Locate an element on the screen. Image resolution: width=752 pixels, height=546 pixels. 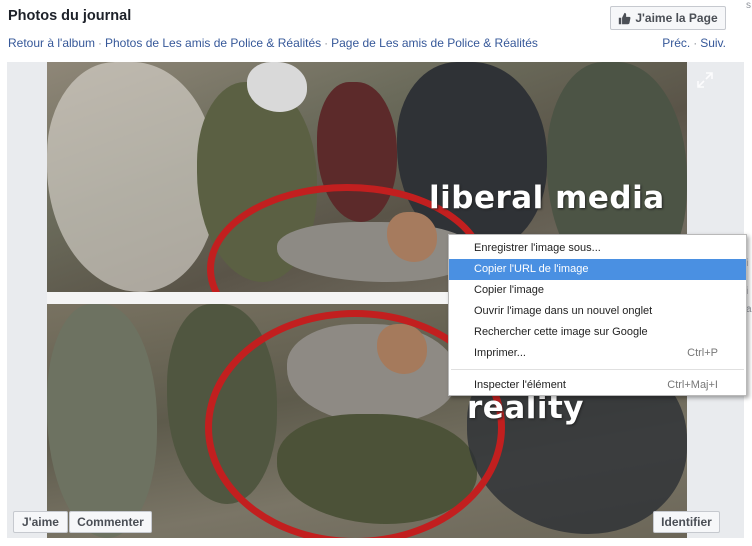
menu-item-label: Copier l'URL de l'image is located at coordinates (531, 269).